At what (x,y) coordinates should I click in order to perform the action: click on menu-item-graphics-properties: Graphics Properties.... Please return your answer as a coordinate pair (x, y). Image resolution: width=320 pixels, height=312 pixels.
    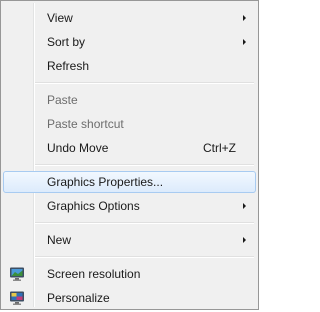
    Looking at the image, I should click on (129, 182).